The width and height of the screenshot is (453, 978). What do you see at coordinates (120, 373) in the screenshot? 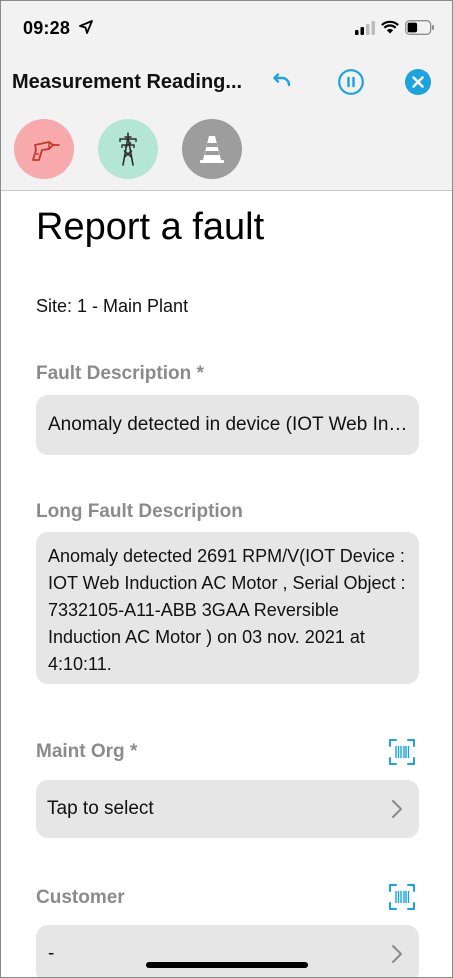
I see `fault-description-label: Fault Description *` at bounding box center [120, 373].